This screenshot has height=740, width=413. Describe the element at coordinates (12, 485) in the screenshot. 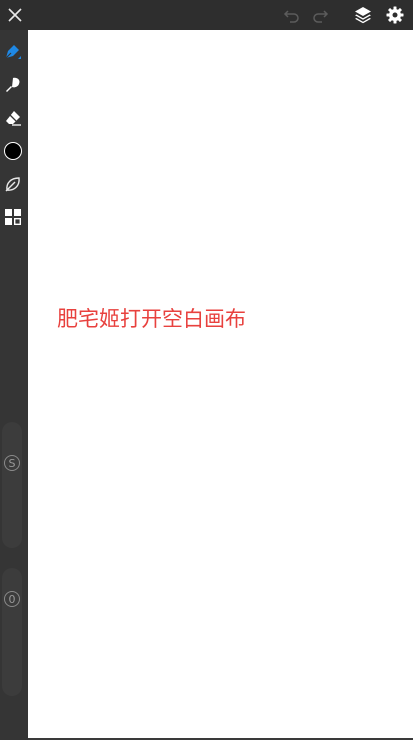

I see `brush-size-slider: S` at that location.